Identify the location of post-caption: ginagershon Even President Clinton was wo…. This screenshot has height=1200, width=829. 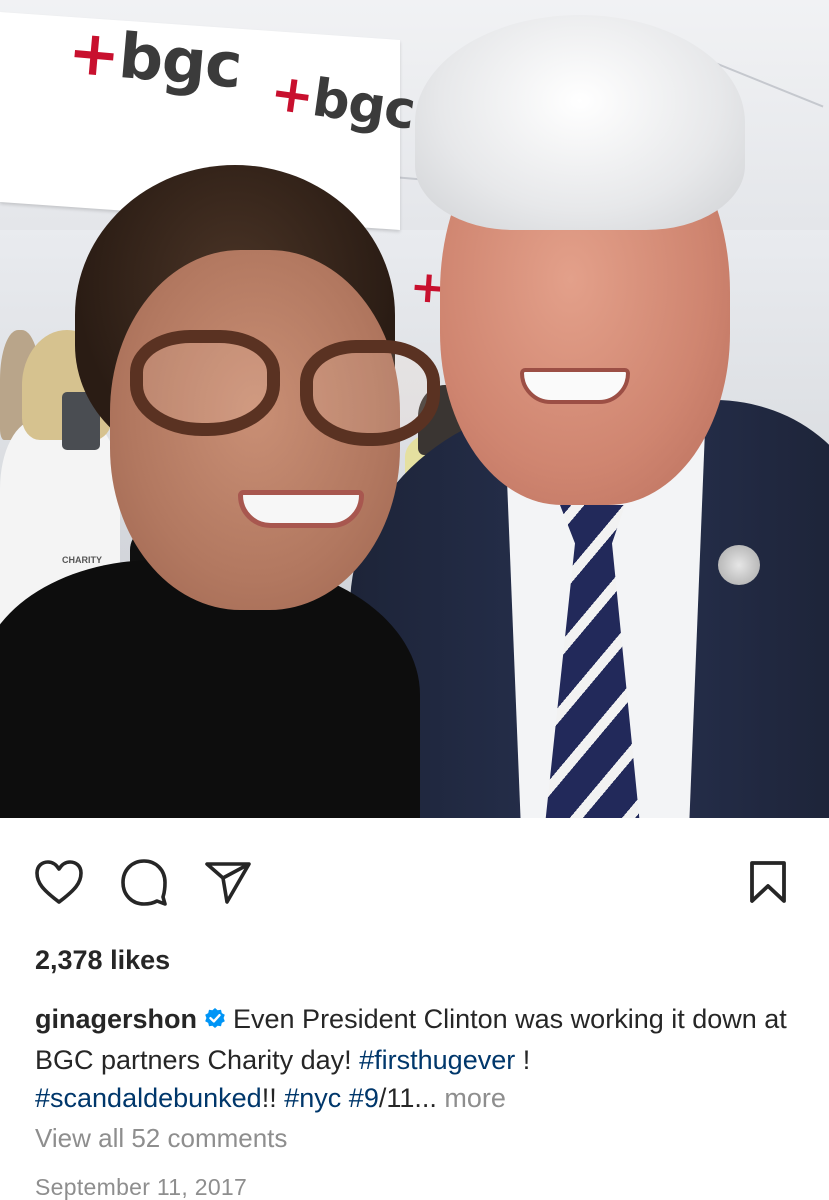
(420, 1058).